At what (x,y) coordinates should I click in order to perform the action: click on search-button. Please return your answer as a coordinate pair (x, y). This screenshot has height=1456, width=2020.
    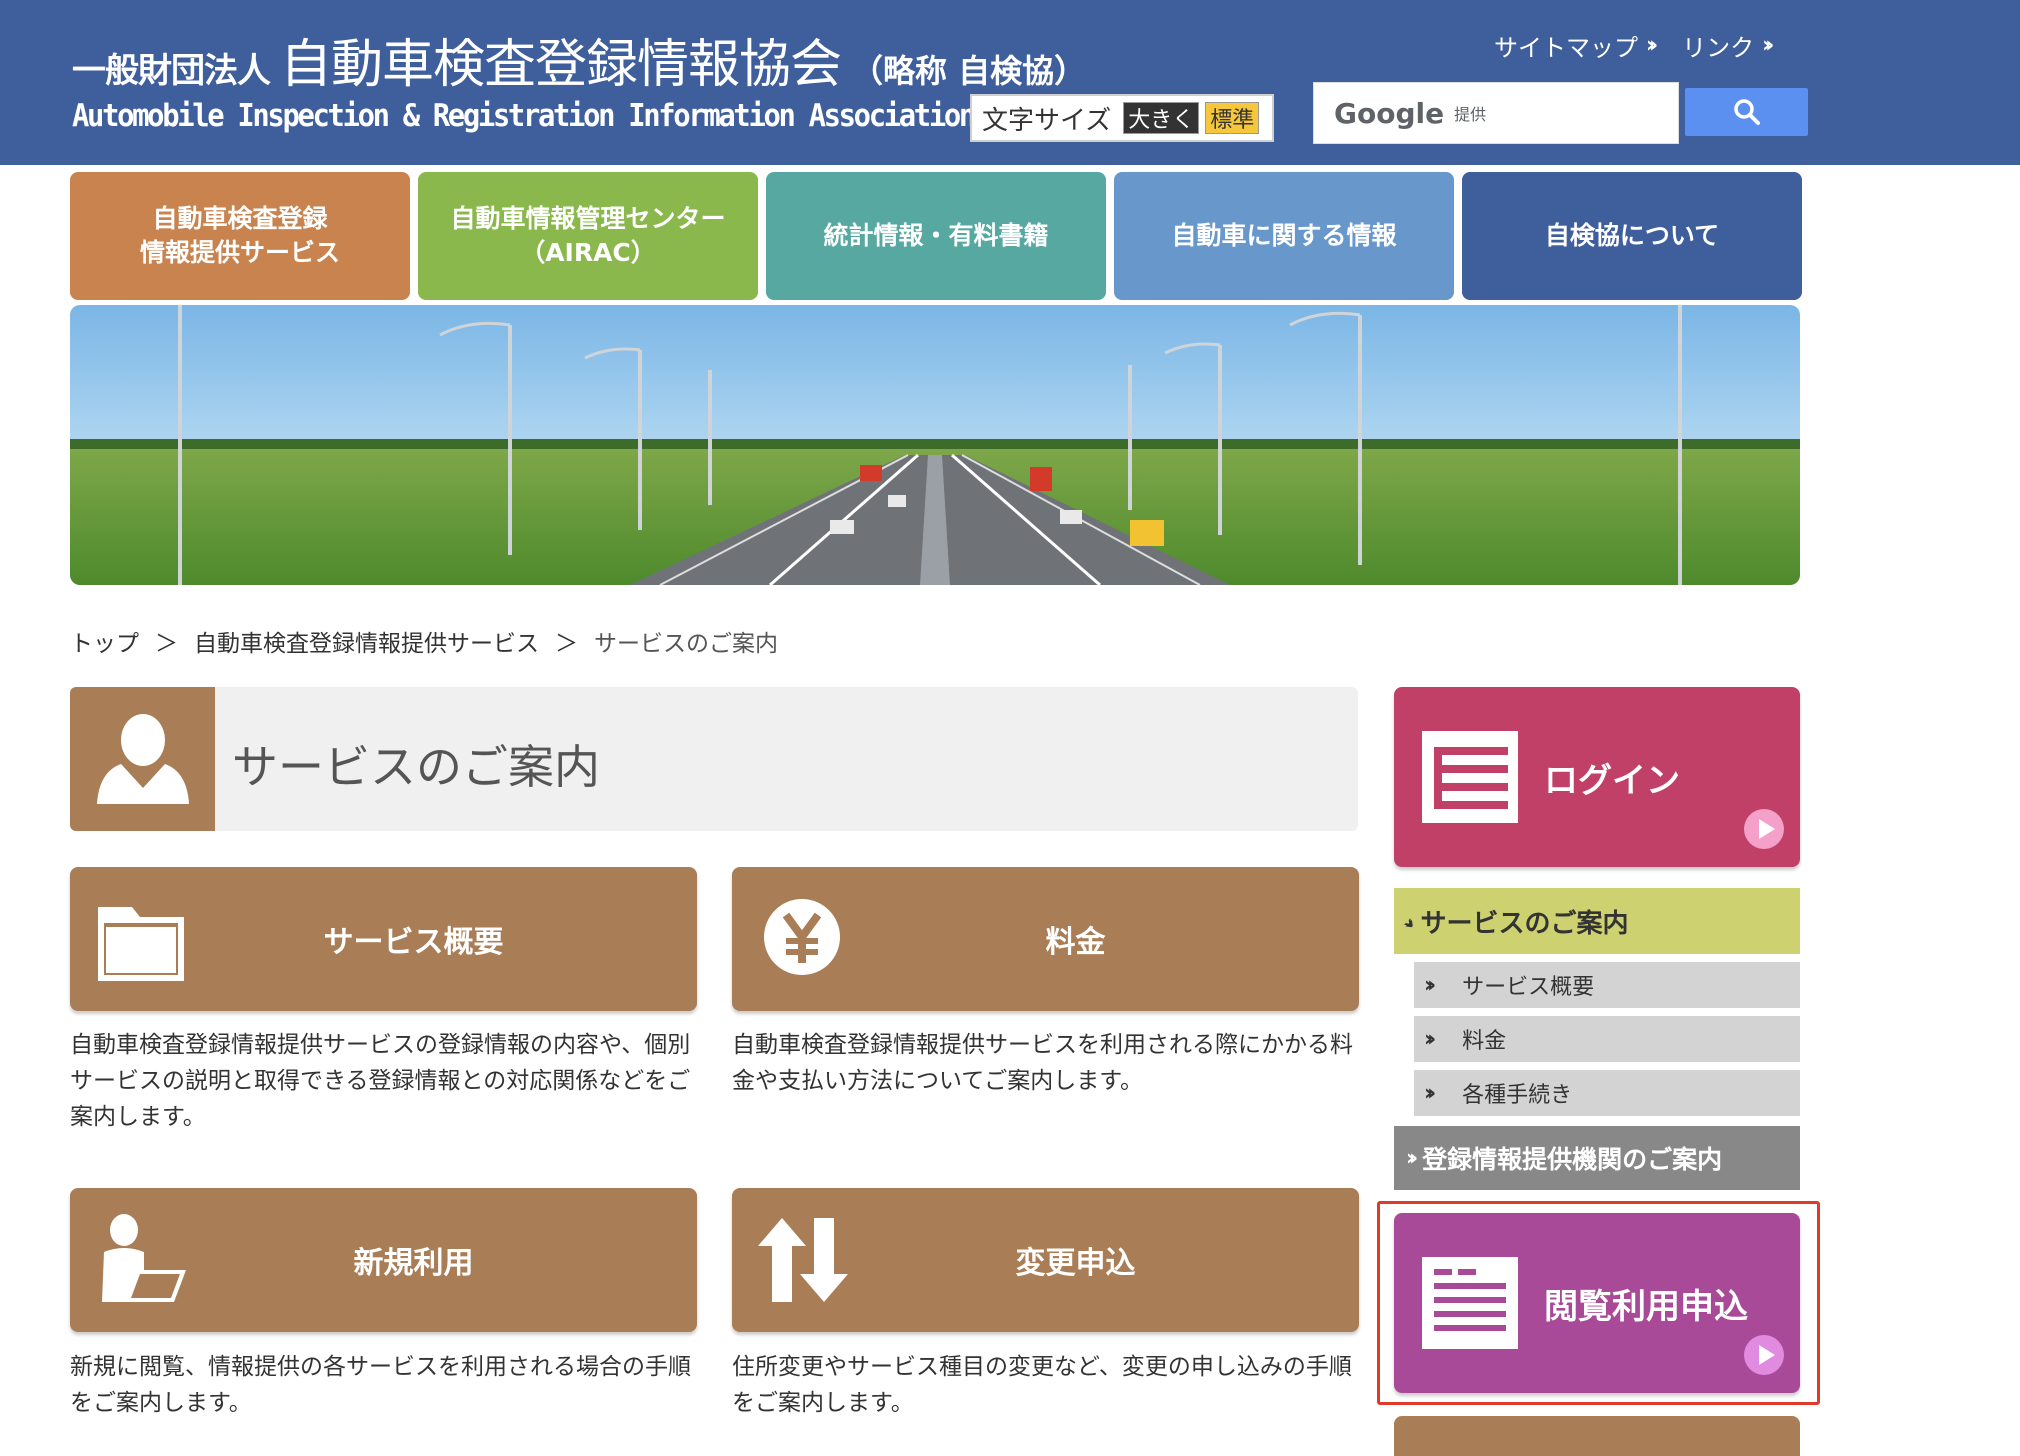
    Looking at the image, I should click on (1746, 112).